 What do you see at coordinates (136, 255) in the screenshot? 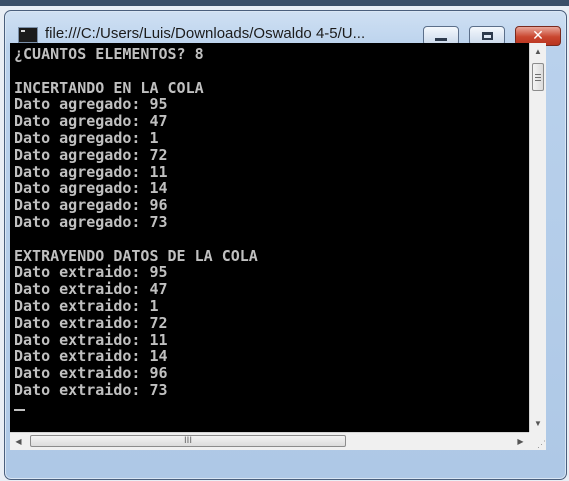
I see `console-line: EXTRAYENDO DATOS DE LA COLA` at bounding box center [136, 255].